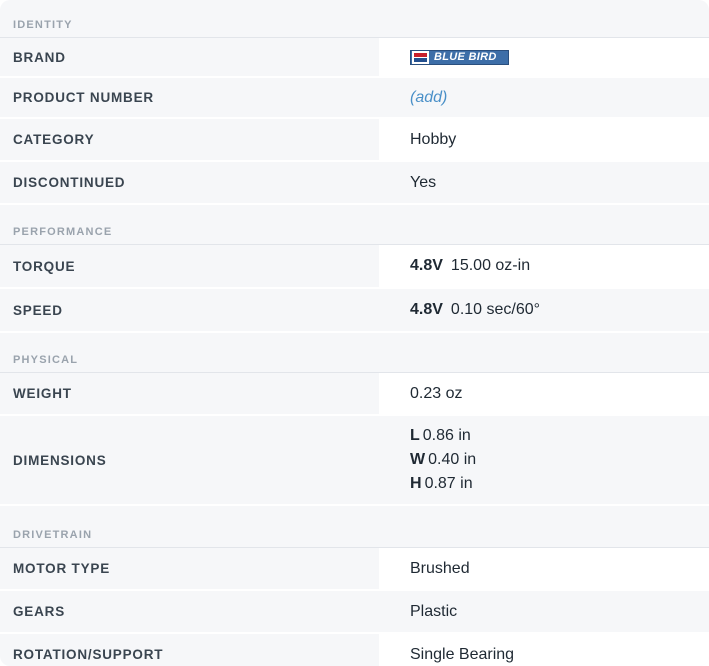 The image size is (709, 666). Describe the element at coordinates (544, 310) in the screenshot. I see `spec-value: 4.8V 0.10 sec/60°` at that location.